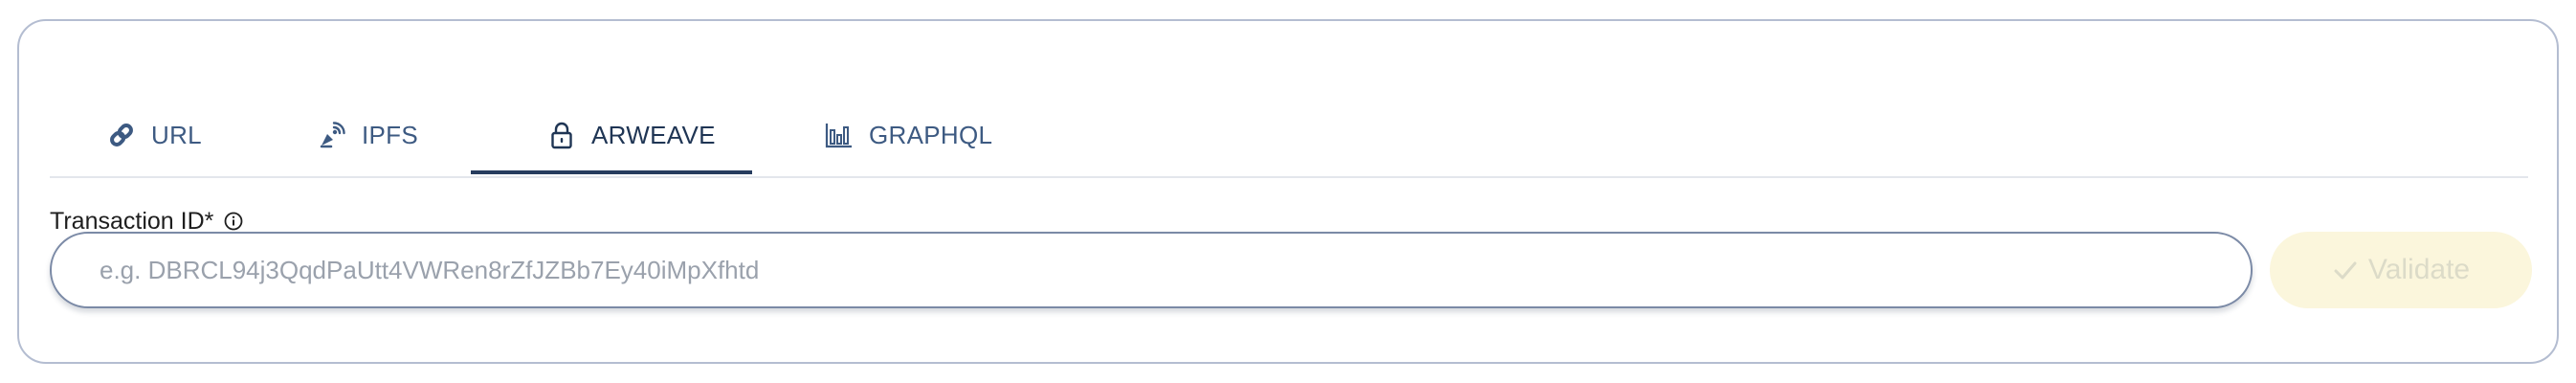 The height and width of the screenshot is (383, 2576). What do you see at coordinates (1289, 177) in the screenshot?
I see `tabs-divider` at bounding box center [1289, 177].